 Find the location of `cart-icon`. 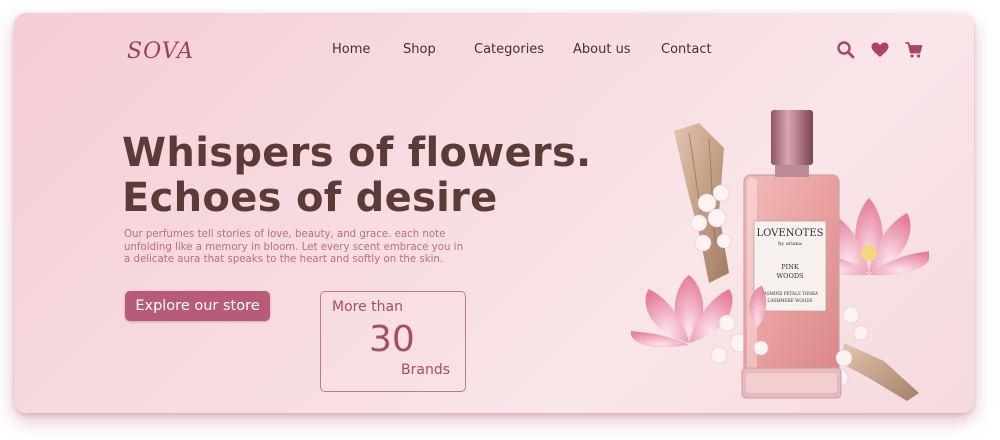

cart-icon is located at coordinates (914, 50).